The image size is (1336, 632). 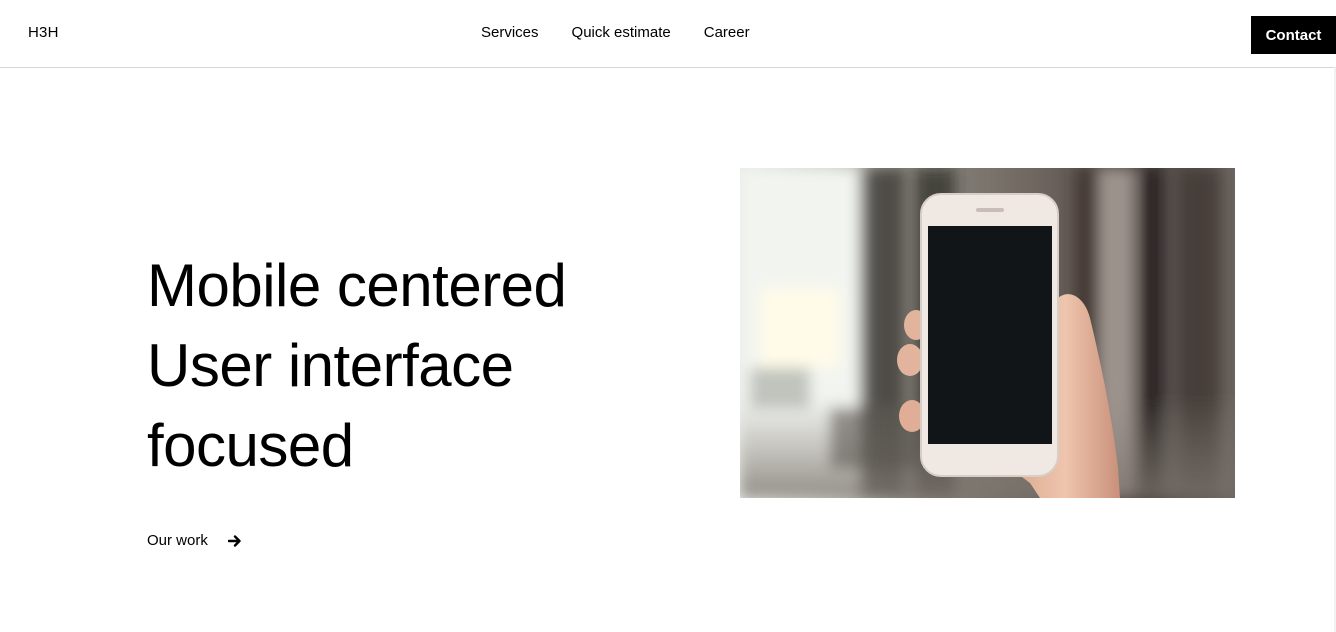 I want to click on nav-link-services: Services, so click(x=510, y=32).